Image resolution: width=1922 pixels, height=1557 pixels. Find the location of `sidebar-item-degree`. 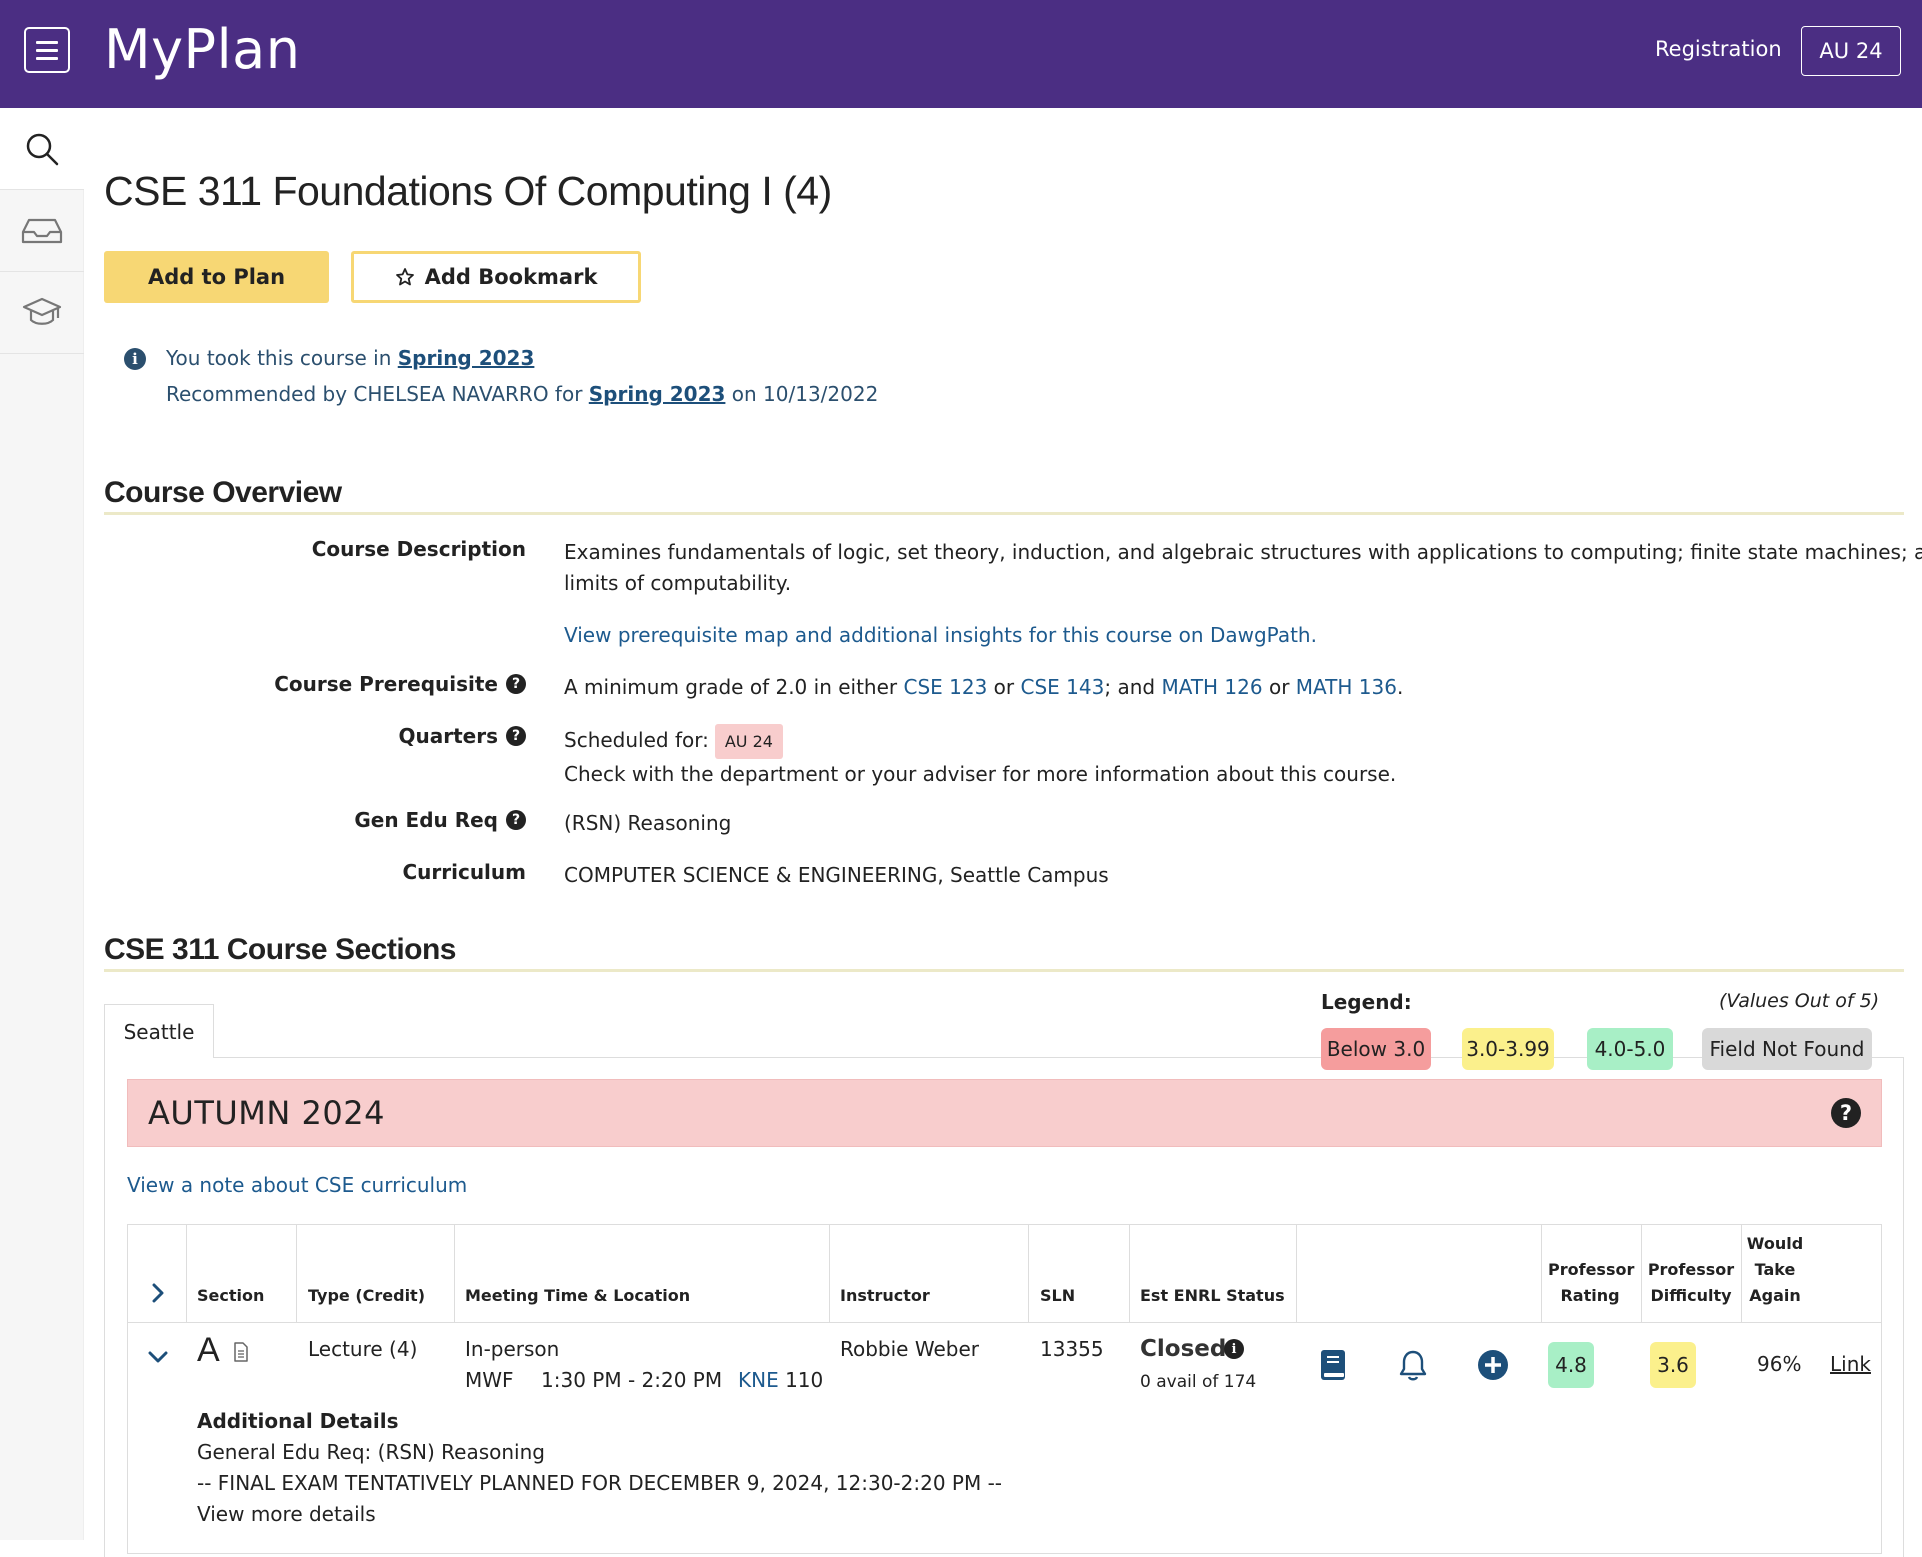

sidebar-item-degree is located at coordinates (42, 313).